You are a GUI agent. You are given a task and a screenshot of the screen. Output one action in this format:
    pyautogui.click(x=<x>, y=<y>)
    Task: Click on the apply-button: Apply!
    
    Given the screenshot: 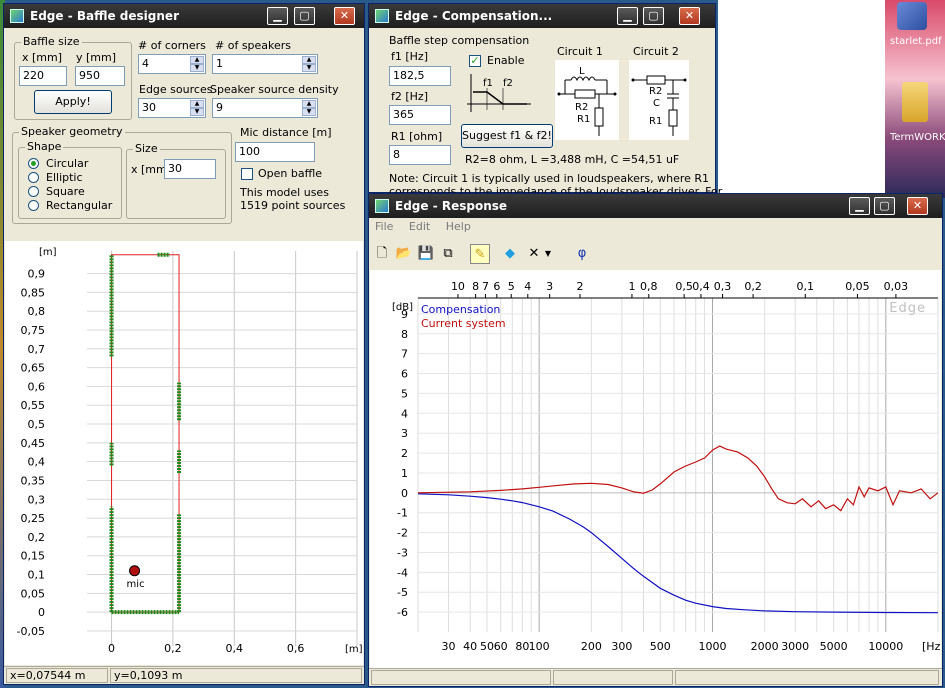 What is the action you would take?
    pyautogui.click(x=73, y=102)
    